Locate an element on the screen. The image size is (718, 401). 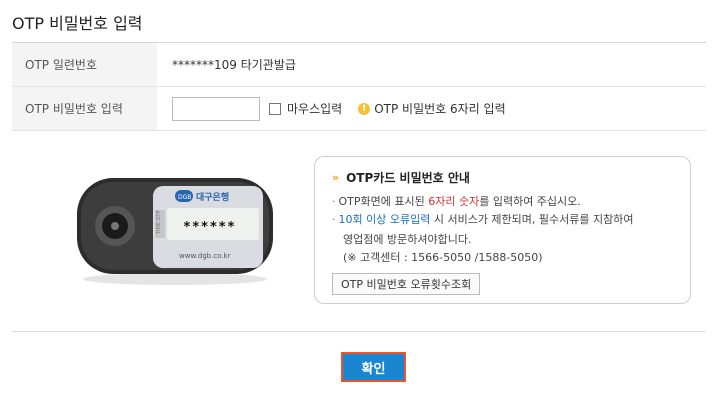
serial-label: OTP 일련번호 is located at coordinates (84, 64).